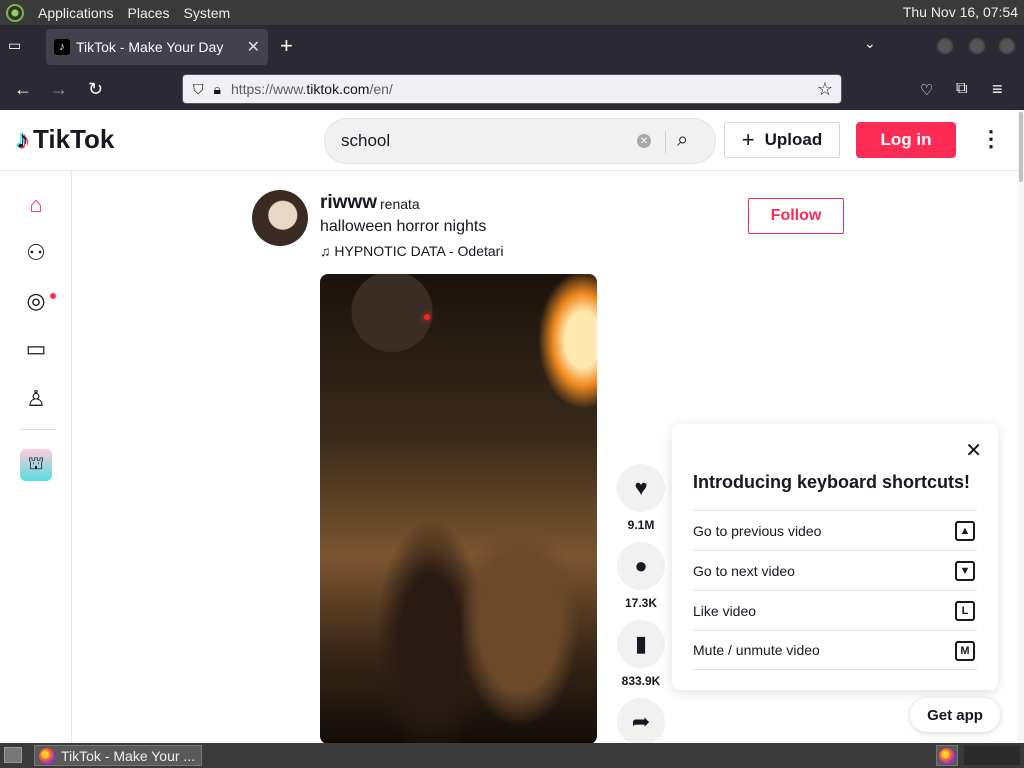  Describe the element at coordinates (926, 90) in the screenshot. I see `pocket-icon: ♡` at that location.